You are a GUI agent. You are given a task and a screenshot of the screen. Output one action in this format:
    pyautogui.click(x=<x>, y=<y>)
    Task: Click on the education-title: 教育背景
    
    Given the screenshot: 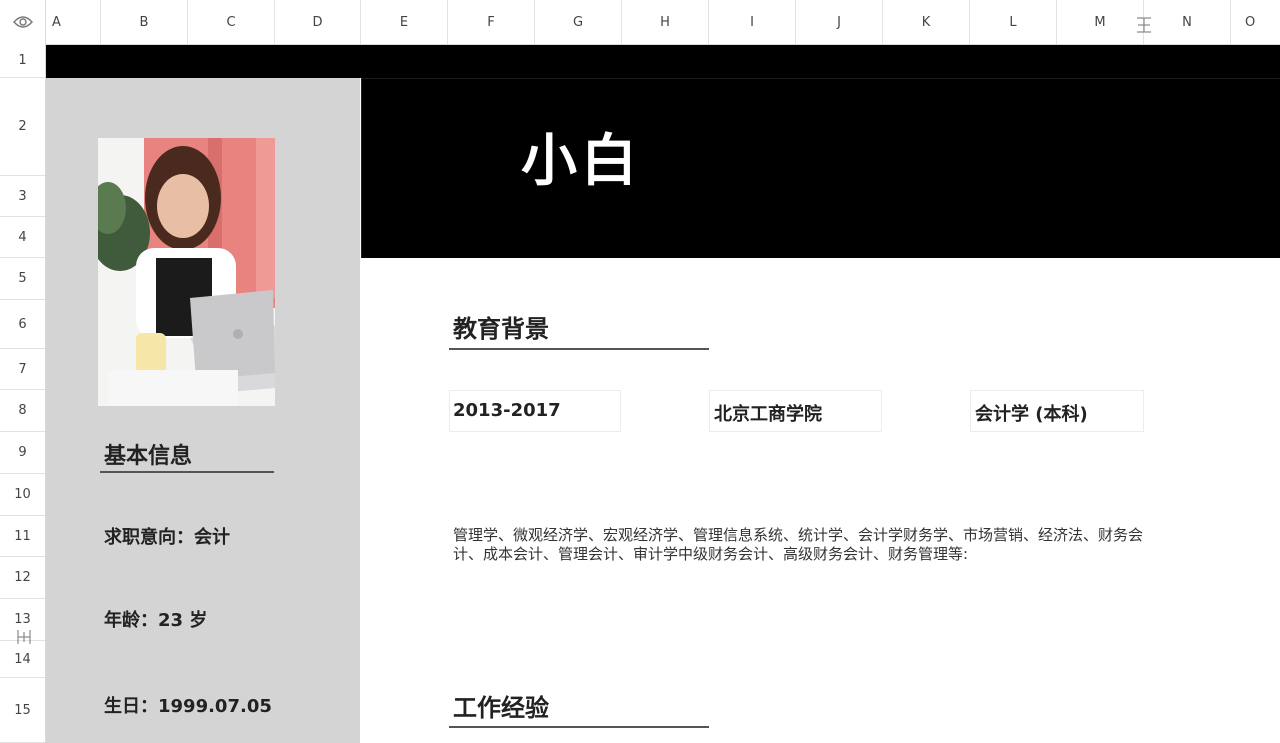 What is the action you would take?
    pyautogui.click(x=501, y=326)
    